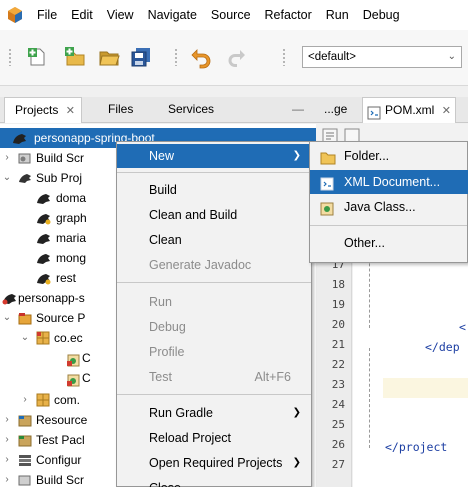 The image size is (468, 487). What do you see at coordinates (71, 258) in the screenshot?
I see `tree-row-label: mong` at bounding box center [71, 258].